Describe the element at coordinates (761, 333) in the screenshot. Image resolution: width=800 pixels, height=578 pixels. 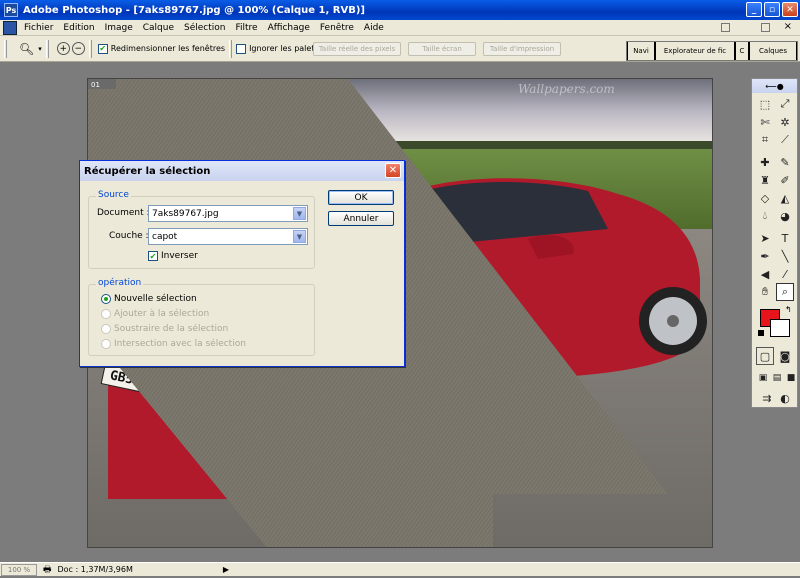
I see `default-colors-icon` at that location.